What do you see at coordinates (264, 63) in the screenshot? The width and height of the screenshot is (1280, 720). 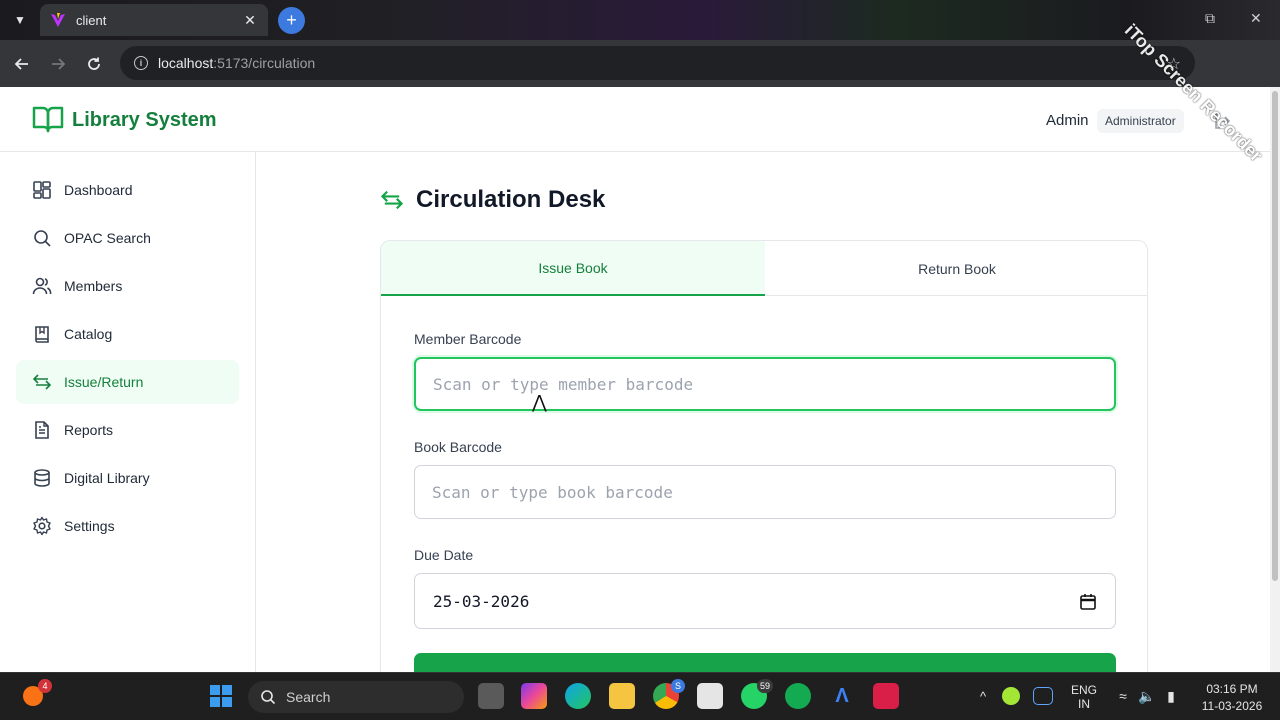 I see `url-path: :5173/circulation` at bounding box center [264, 63].